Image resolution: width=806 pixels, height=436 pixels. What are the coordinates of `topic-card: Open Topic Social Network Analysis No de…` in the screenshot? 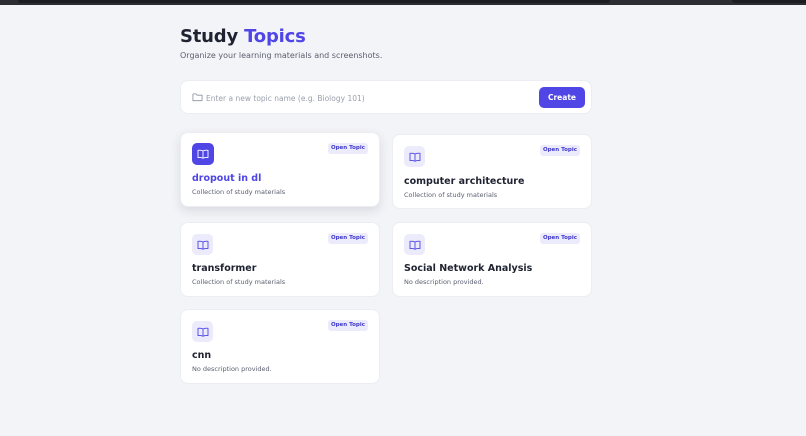 It's located at (492, 259).